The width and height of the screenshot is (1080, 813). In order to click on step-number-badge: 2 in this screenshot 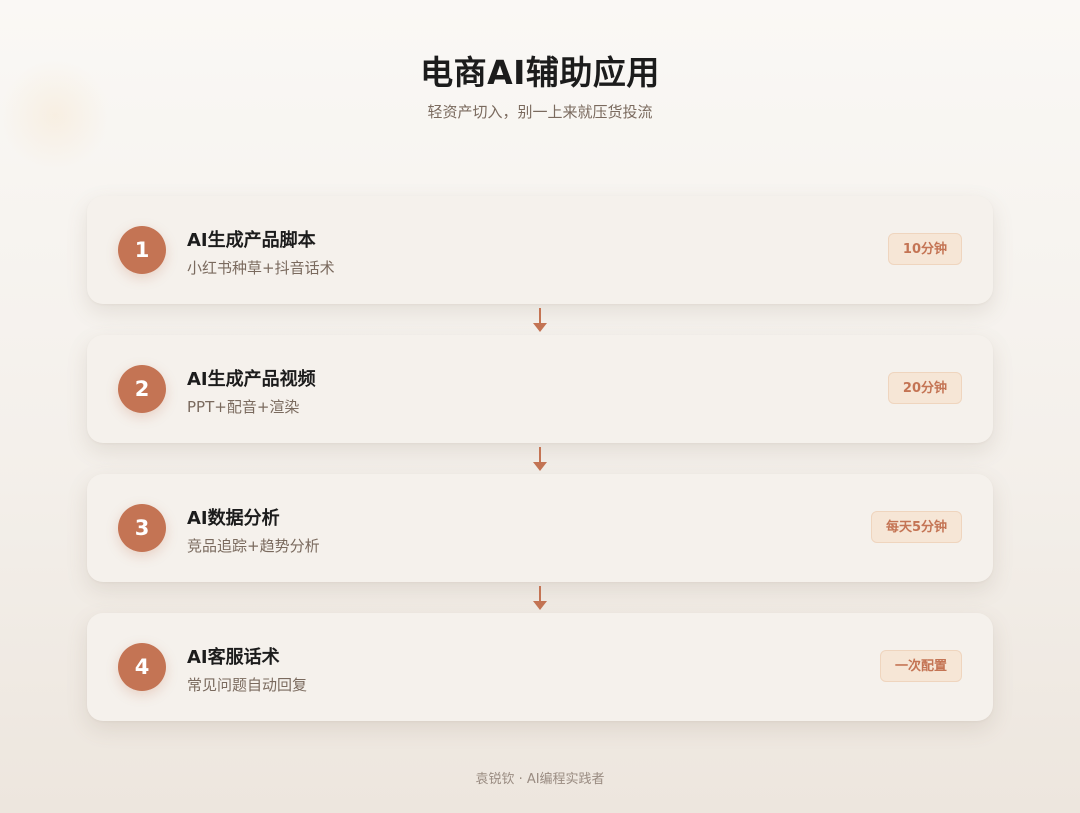, I will do `click(142, 389)`.